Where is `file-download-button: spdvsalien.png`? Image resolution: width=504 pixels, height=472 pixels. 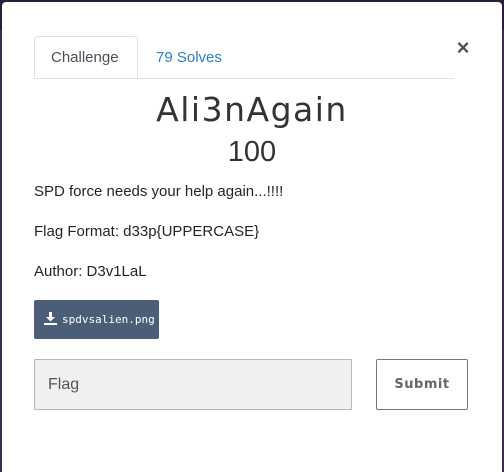 file-download-button: spdvsalien.png is located at coordinates (96, 319).